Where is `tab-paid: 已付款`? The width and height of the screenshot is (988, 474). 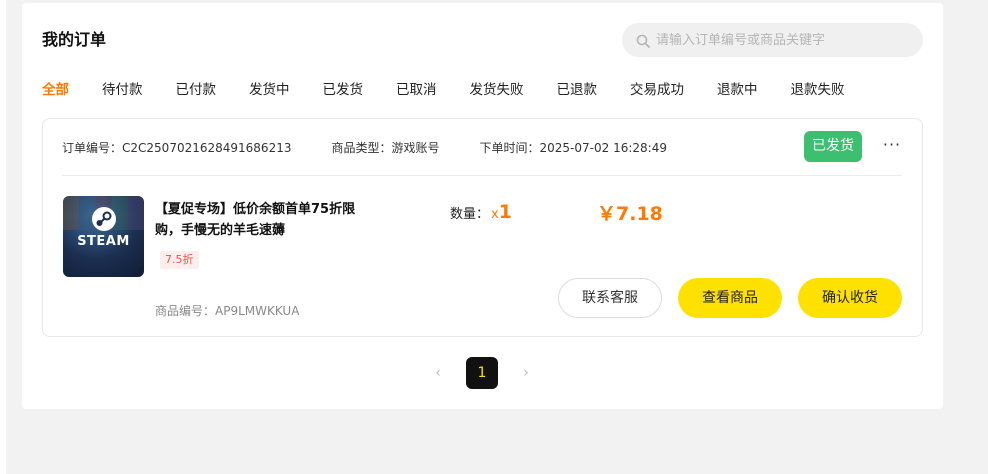 tab-paid: 已付款 is located at coordinates (196, 90).